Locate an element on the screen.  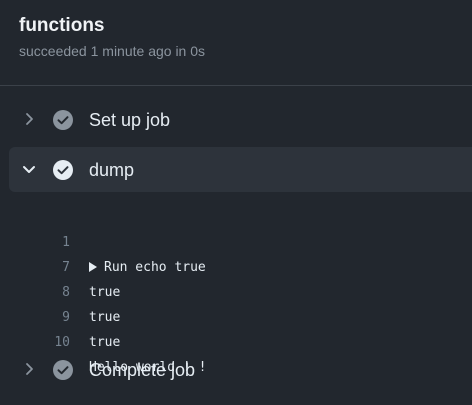
job-status-text: succeeded 1 minute ago in 0s is located at coordinates (112, 51).